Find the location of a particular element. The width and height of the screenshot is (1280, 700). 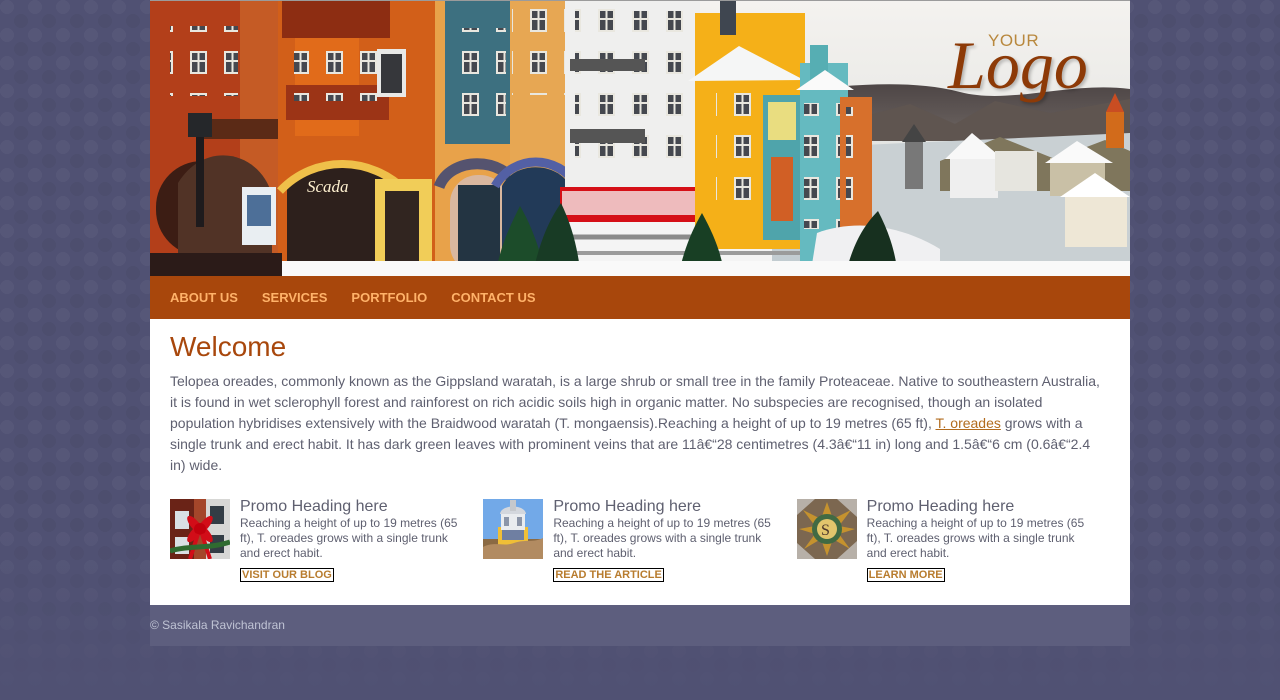

read-the-article-button: READ THE ARTICLE is located at coordinates (608, 575).